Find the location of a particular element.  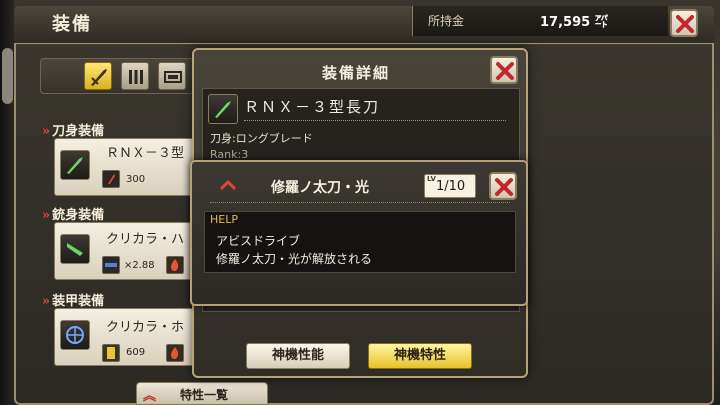

armor-icon is located at coordinates (173, 77).